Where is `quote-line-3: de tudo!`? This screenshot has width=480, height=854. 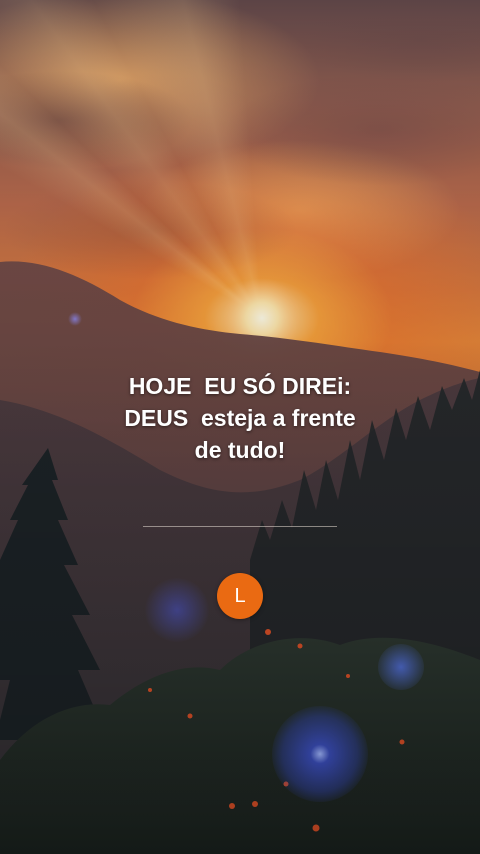
quote-line-3: de tudo! is located at coordinates (240, 450).